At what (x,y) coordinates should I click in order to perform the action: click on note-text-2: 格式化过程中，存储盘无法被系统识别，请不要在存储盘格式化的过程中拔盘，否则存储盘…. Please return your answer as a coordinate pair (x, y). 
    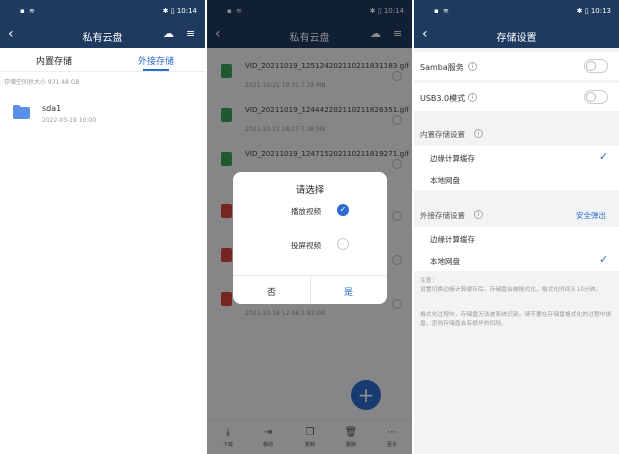
    Looking at the image, I should click on (516, 319).